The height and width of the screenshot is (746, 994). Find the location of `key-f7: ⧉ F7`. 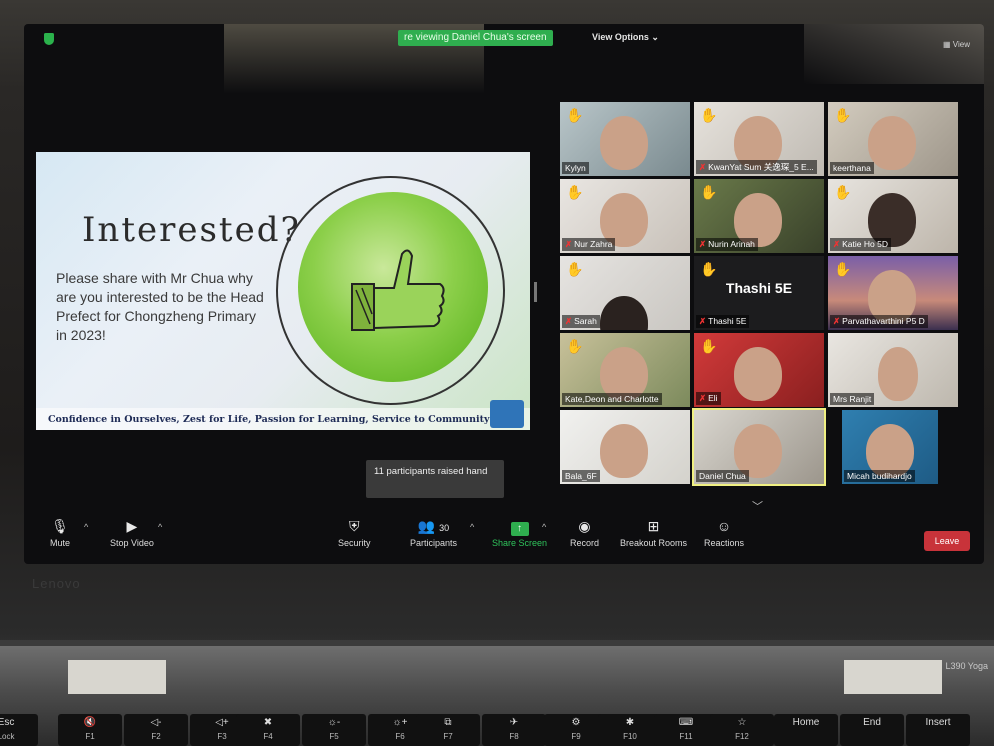

key-f7: ⧉ F7 is located at coordinates (448, 730).